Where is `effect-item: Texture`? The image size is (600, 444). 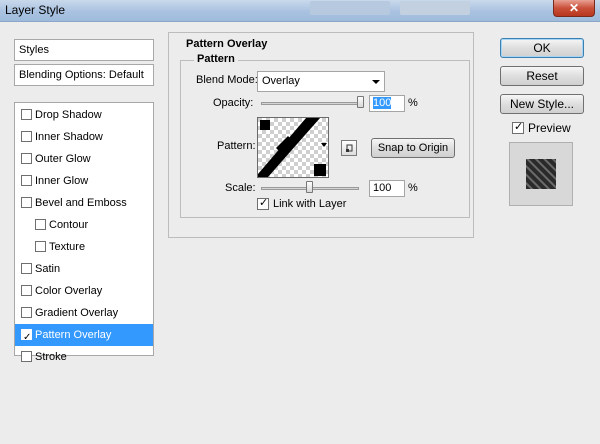 effect-item: Texture is located at coordinates (84, 247).